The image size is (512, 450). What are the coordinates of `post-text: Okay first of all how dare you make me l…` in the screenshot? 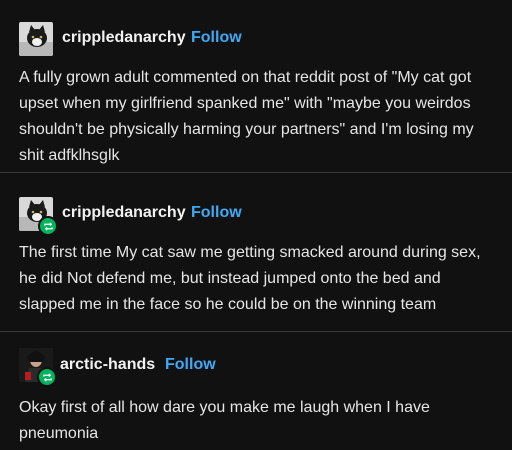 It's located at (224, 420).